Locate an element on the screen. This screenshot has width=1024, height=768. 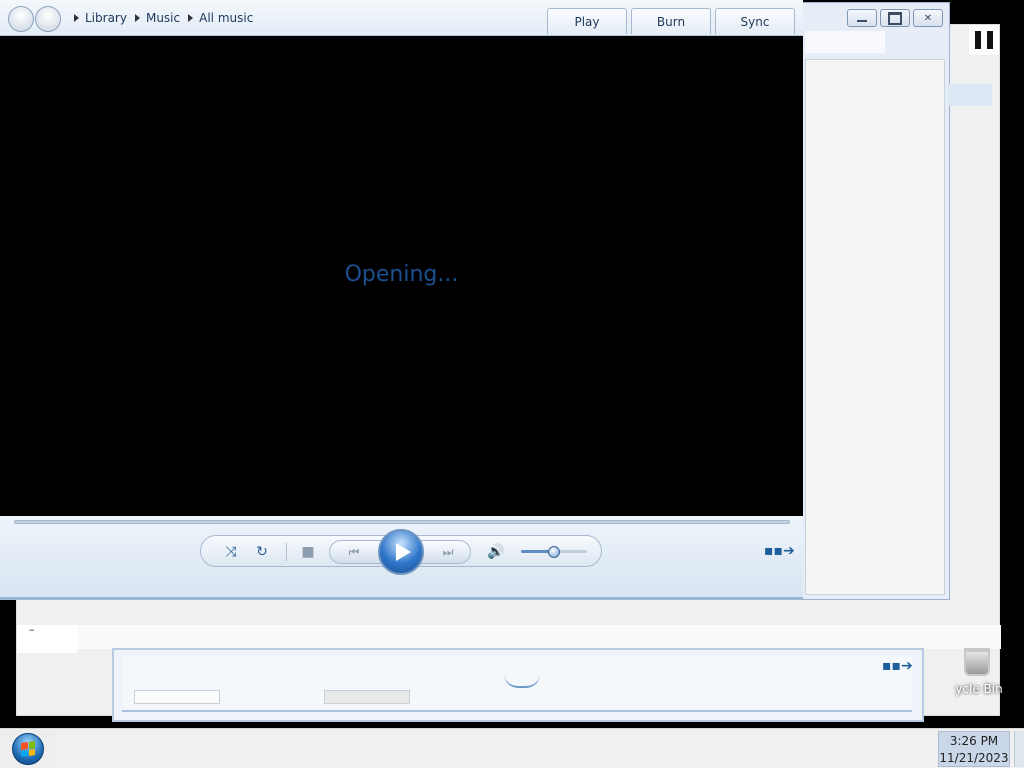
volume-icon: 🔊 is located at coordinates (496, 552).